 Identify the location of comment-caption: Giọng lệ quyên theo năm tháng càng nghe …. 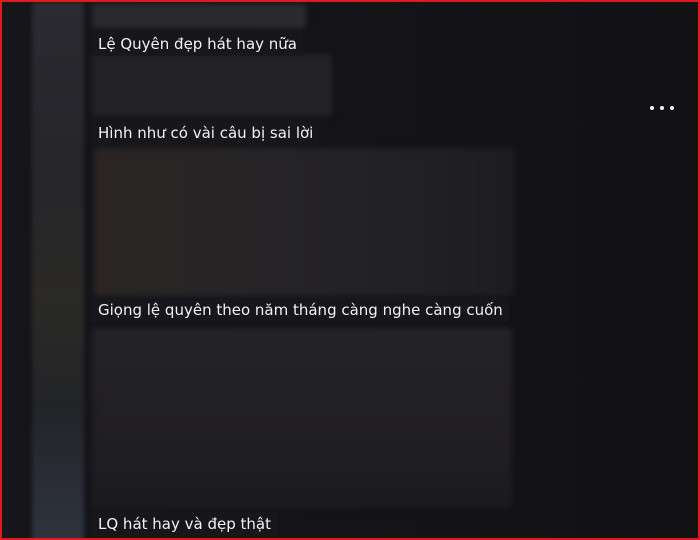
(300, 310).